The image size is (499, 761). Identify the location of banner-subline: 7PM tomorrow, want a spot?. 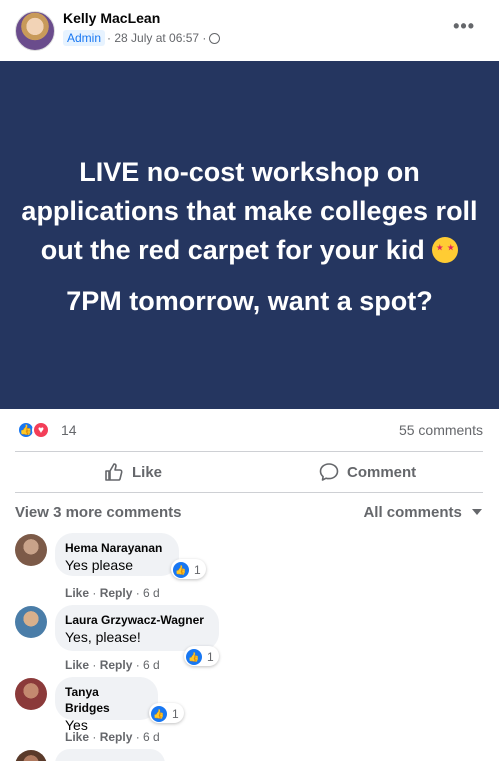
(249, 301).